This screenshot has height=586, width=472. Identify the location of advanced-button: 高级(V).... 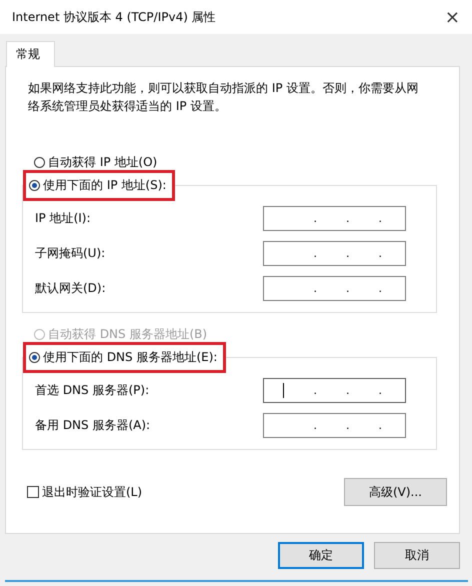
(395, 492).